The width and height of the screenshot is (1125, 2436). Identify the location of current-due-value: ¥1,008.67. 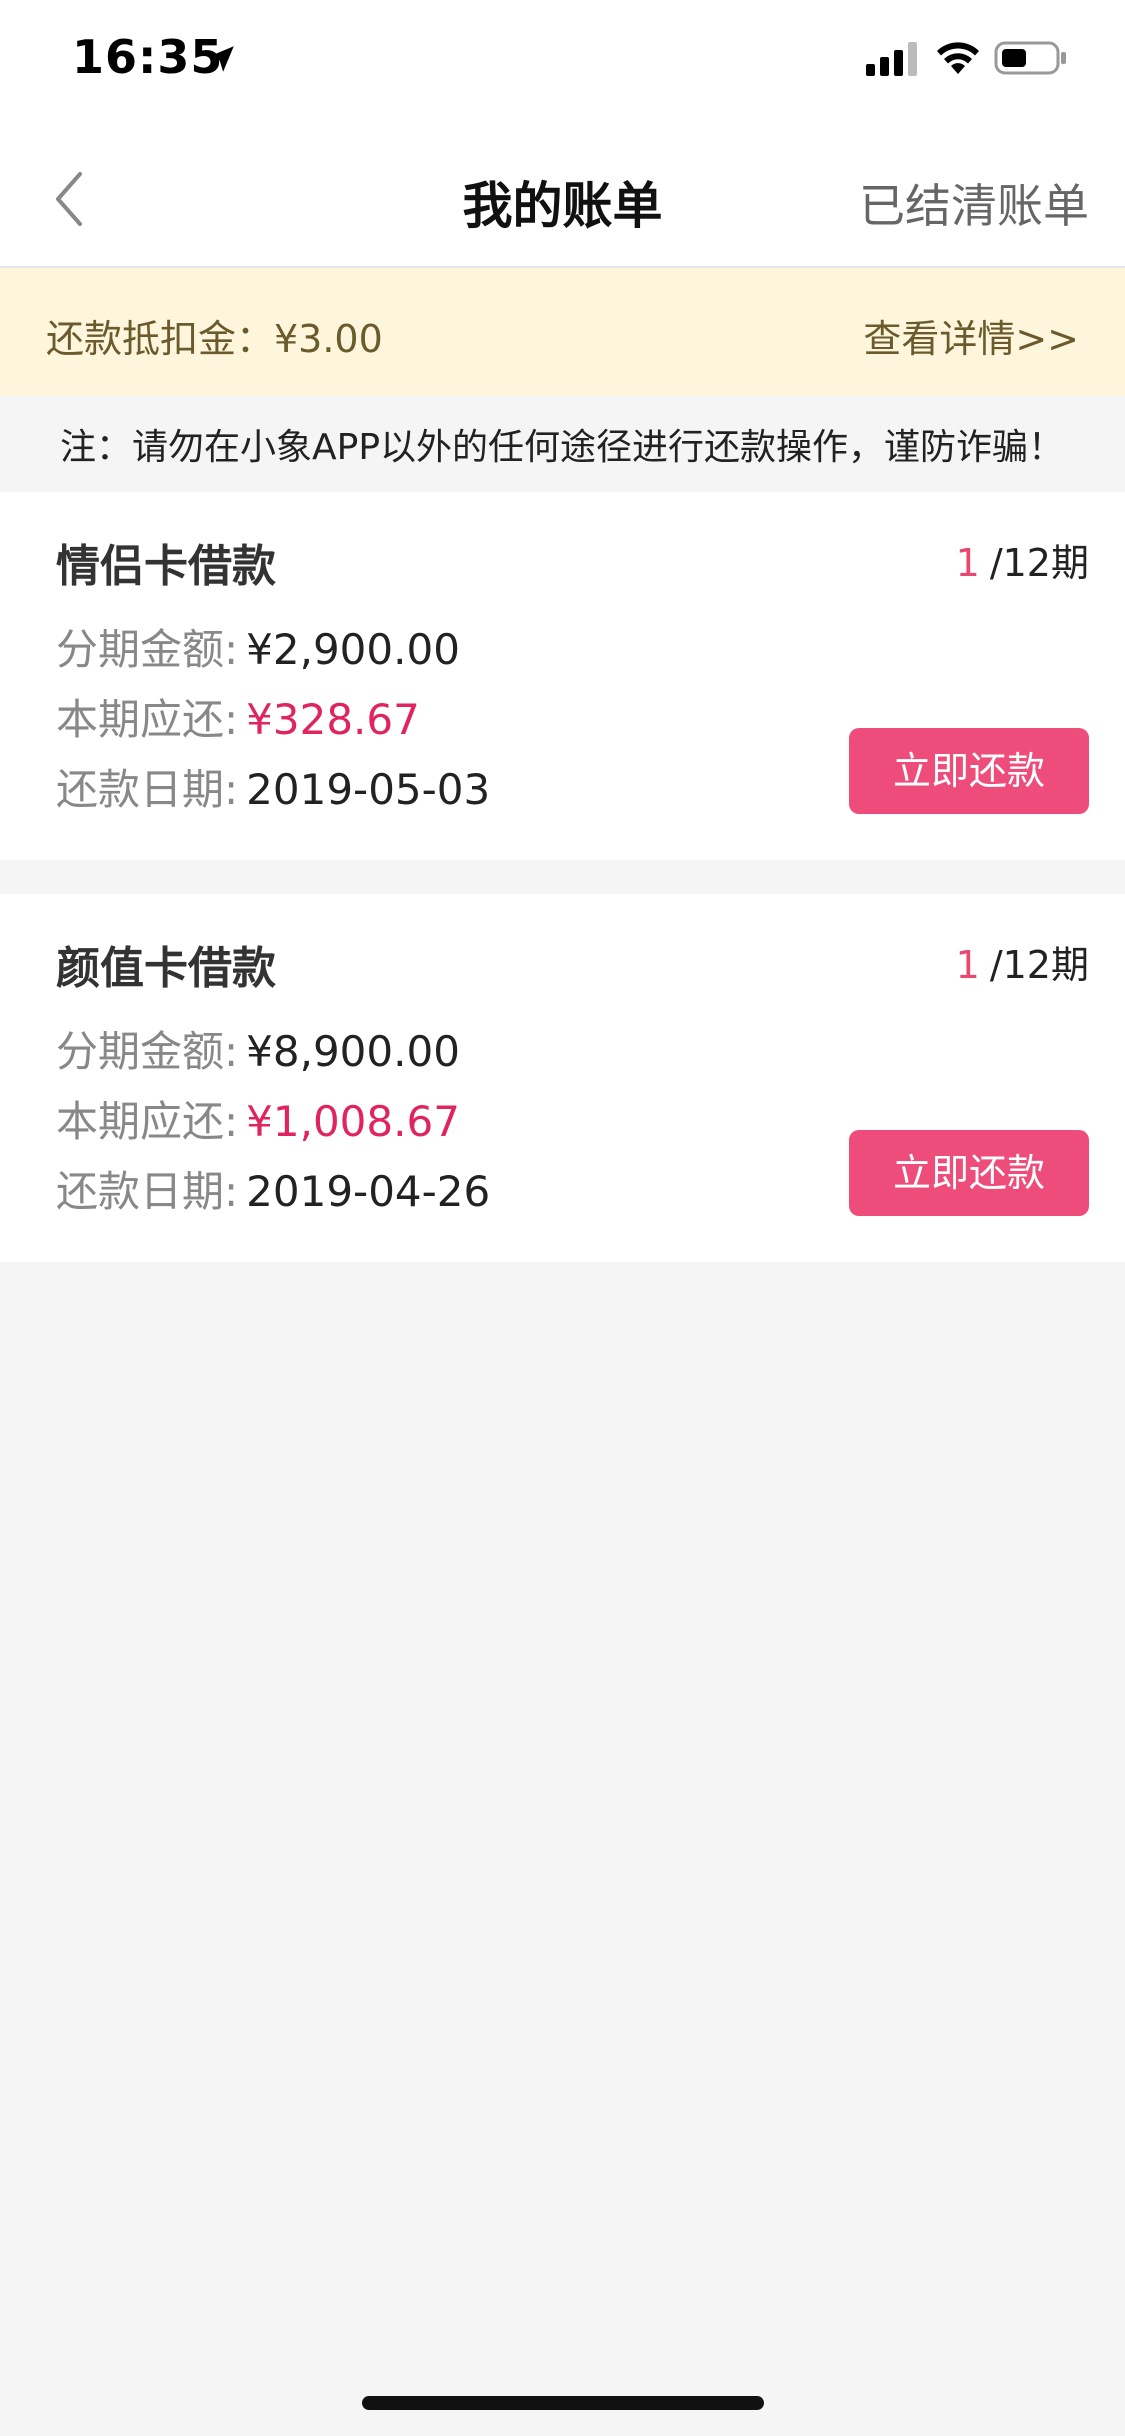
(353, 1121).